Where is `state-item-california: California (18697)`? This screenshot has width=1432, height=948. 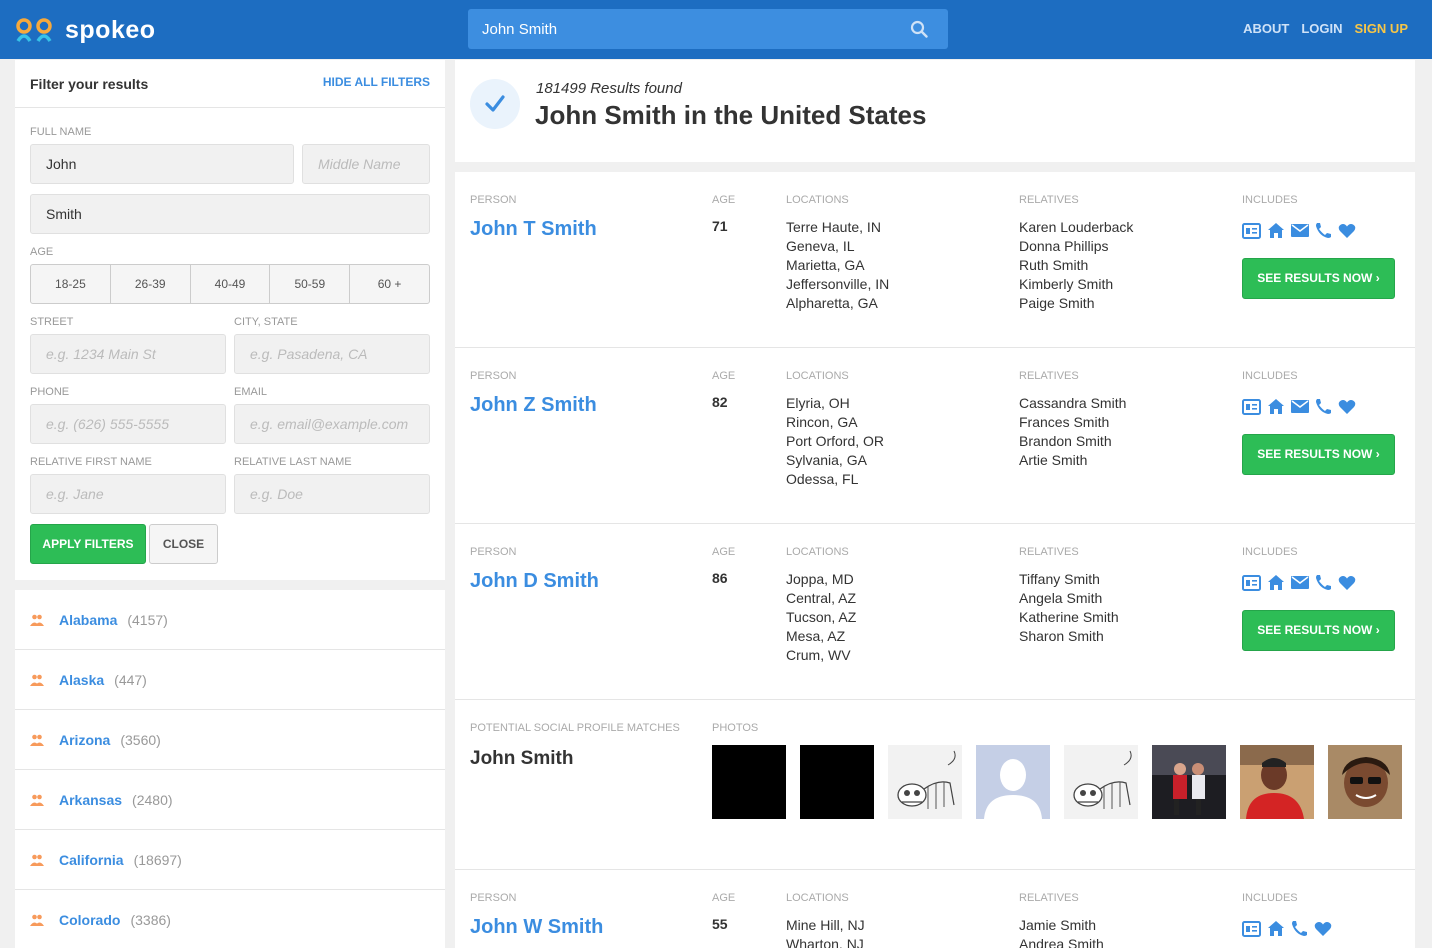 state-item-california: California (18697) is located at coordinates (230, 860).